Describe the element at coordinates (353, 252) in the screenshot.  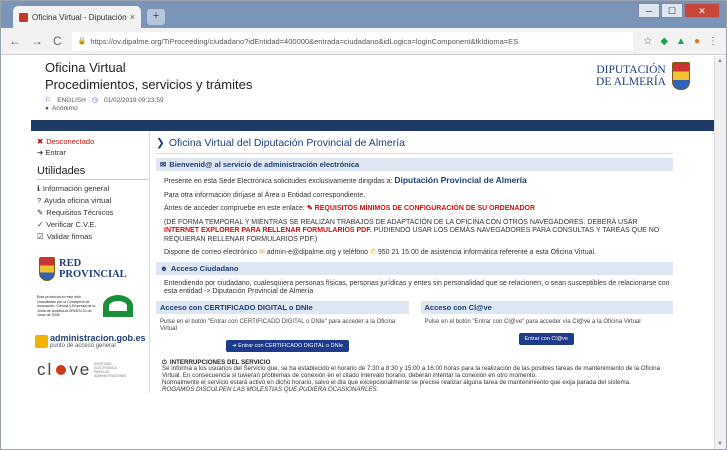
I see `support-text-b: y teléfono` at that location.